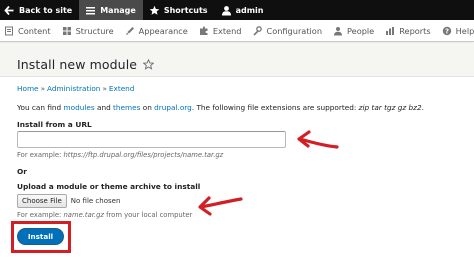 The image size is (474, 270). I want to click on upload-hint-prefix: For example:, so click(40, 215).